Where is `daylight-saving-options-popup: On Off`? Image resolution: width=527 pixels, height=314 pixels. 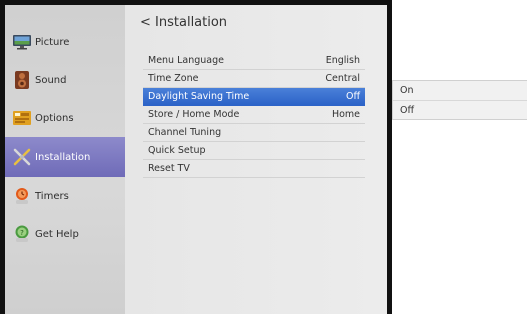 daylight-saving-options-popup: On Off is located at coordinates (459, 100).